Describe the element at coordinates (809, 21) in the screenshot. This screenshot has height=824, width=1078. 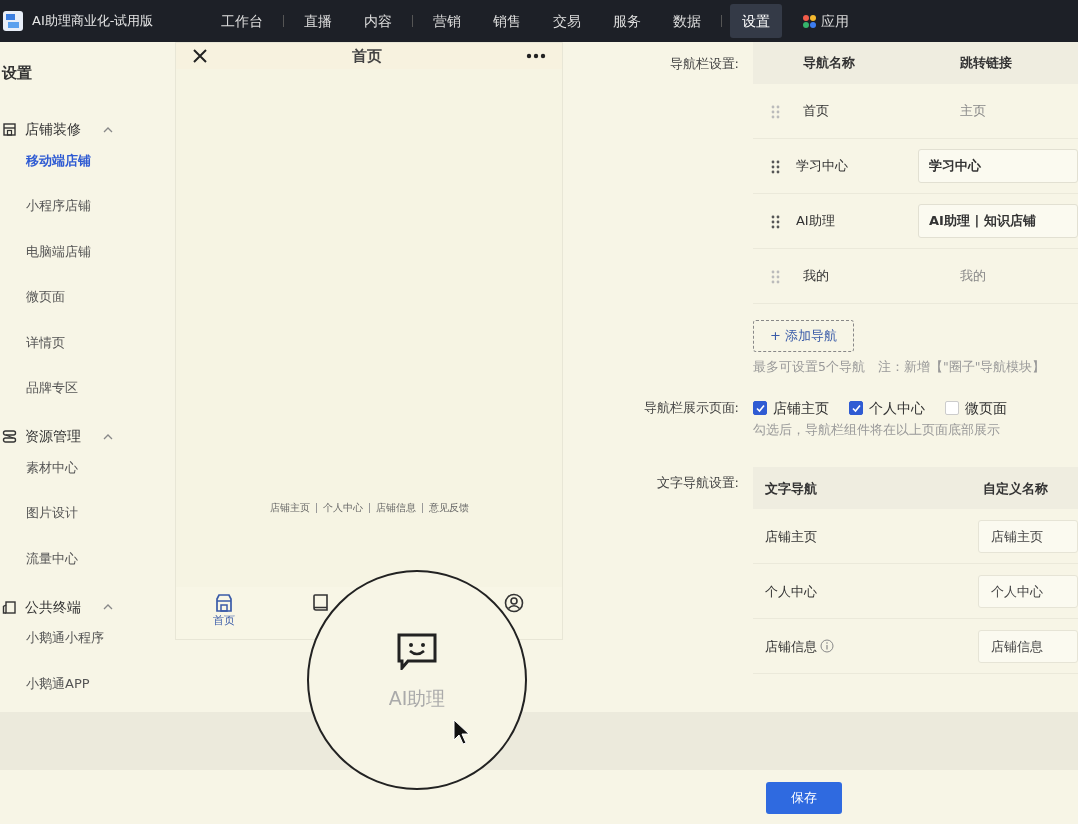
I see `apps-icon` at that location.